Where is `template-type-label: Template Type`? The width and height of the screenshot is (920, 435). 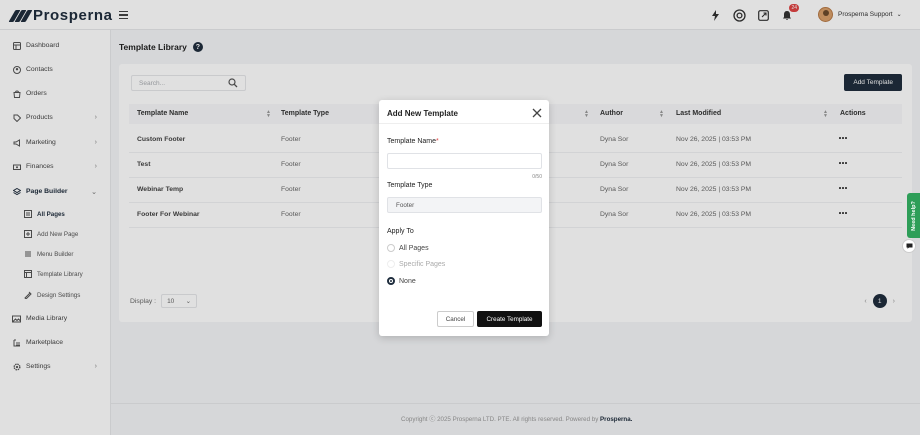 template-type-label: Template Type is located at coordinates (410, 185).